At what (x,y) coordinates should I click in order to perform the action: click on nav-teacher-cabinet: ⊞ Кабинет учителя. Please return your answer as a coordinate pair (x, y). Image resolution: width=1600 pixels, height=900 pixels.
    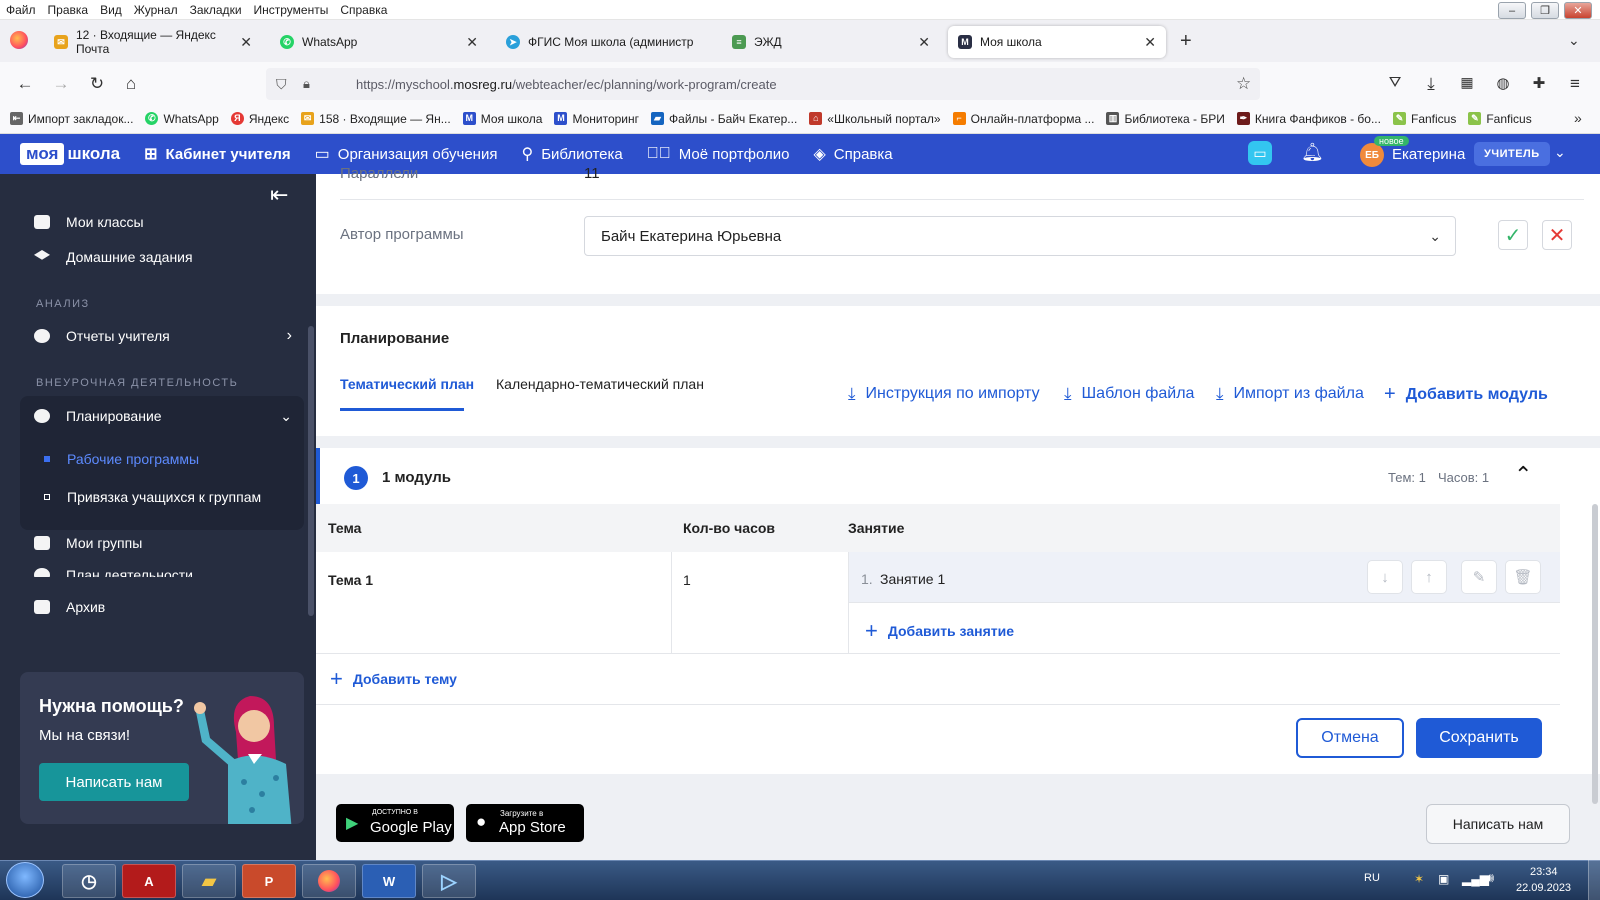
    Looking at the image, I should click on (217, 154).